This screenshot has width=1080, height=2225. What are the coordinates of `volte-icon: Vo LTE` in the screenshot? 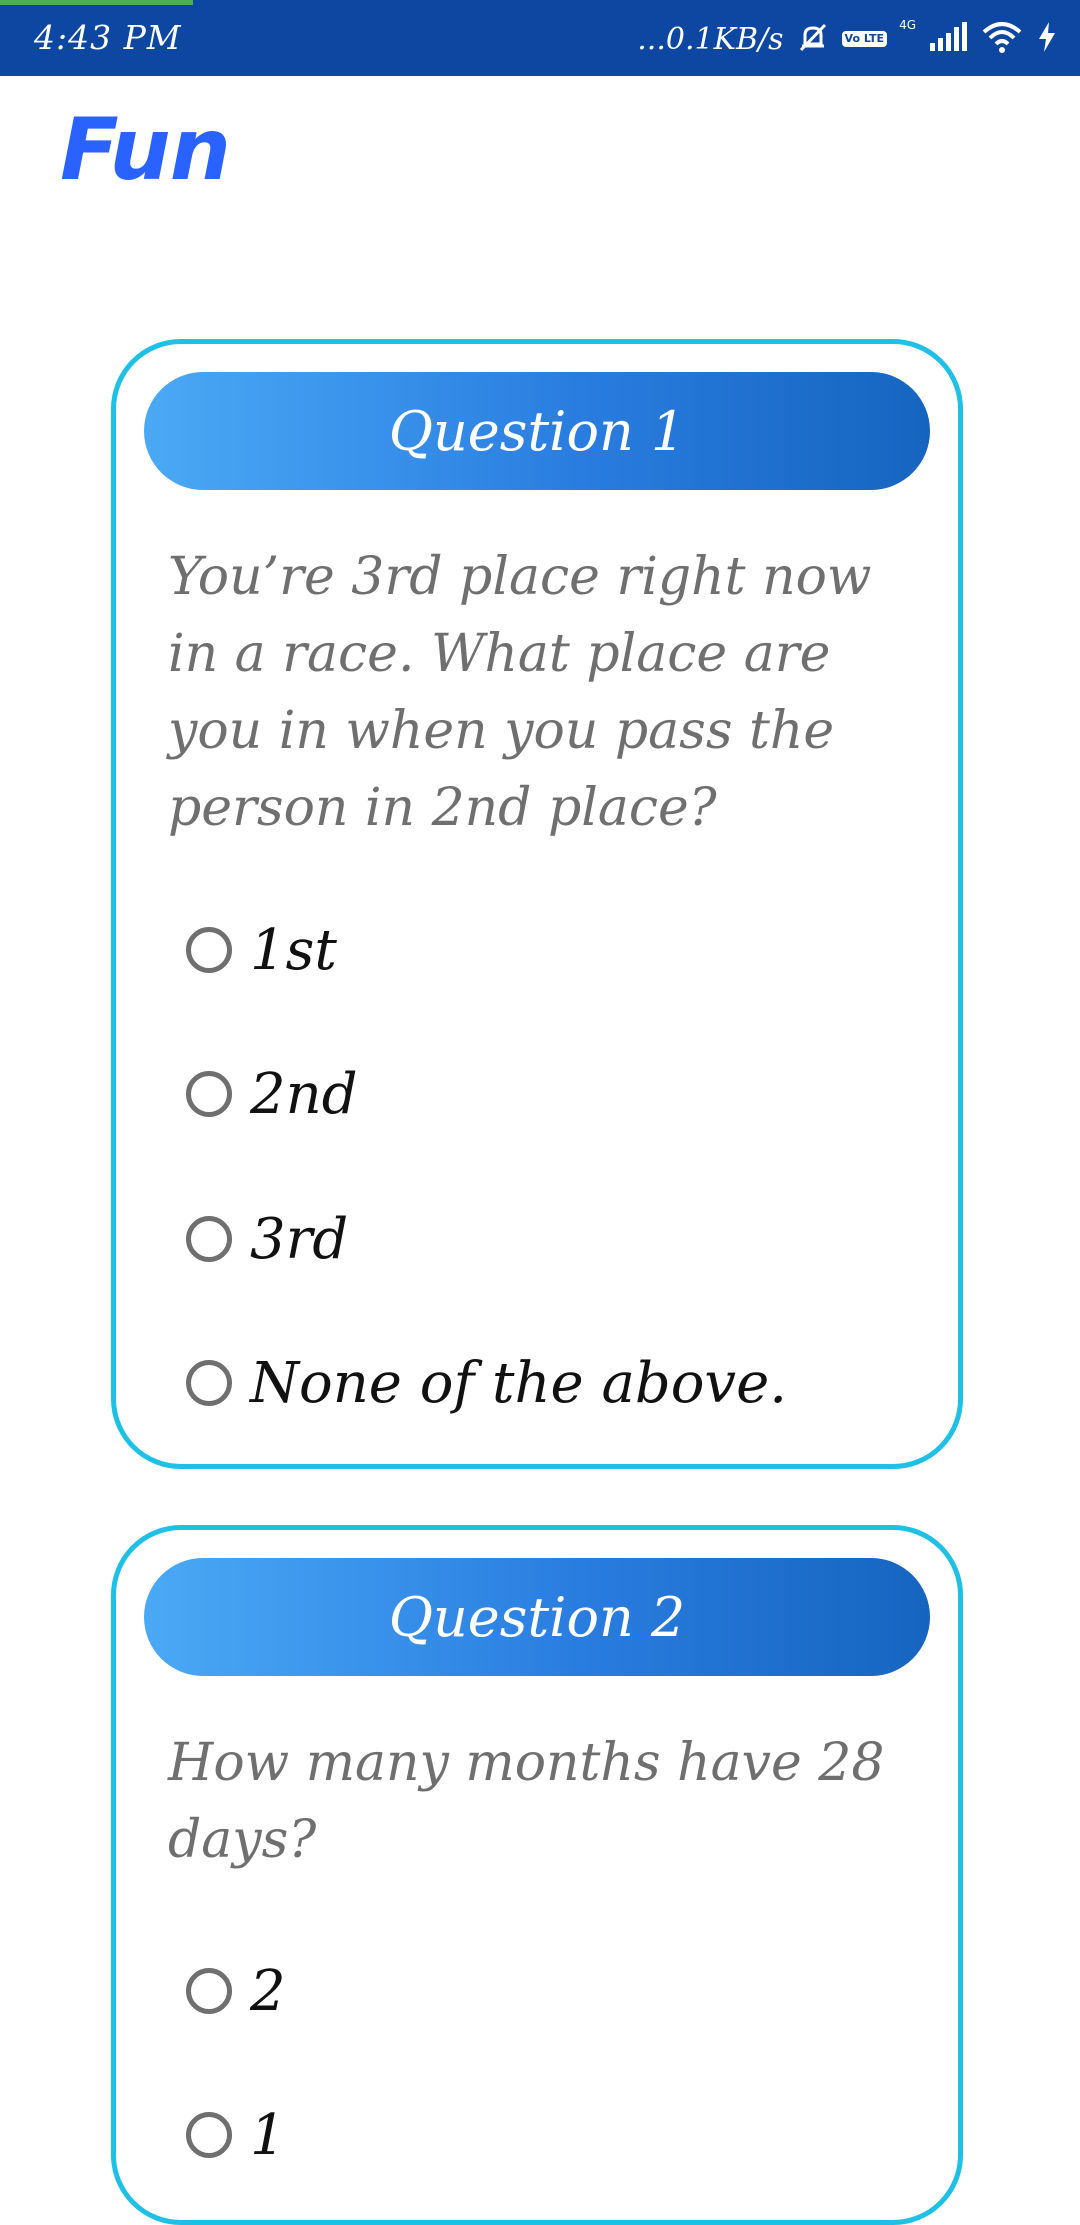 It's located at (864, 39).